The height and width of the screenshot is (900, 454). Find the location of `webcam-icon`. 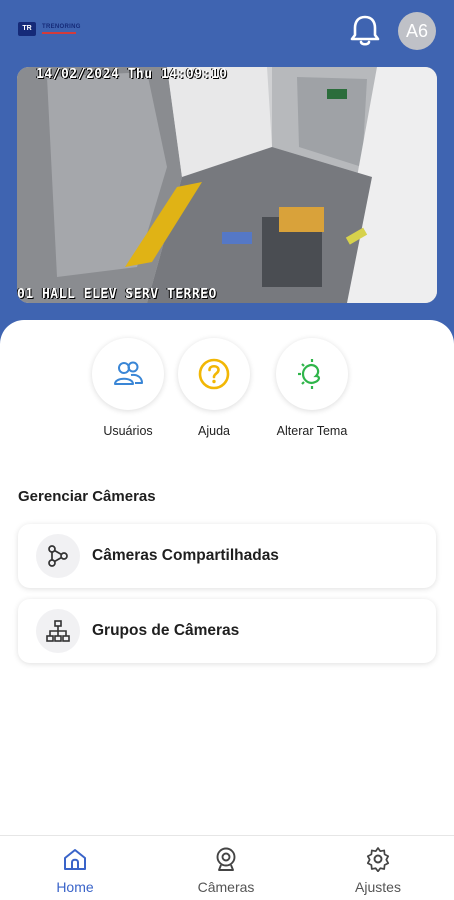

webcam-icon is located at coordinates (226, 859).